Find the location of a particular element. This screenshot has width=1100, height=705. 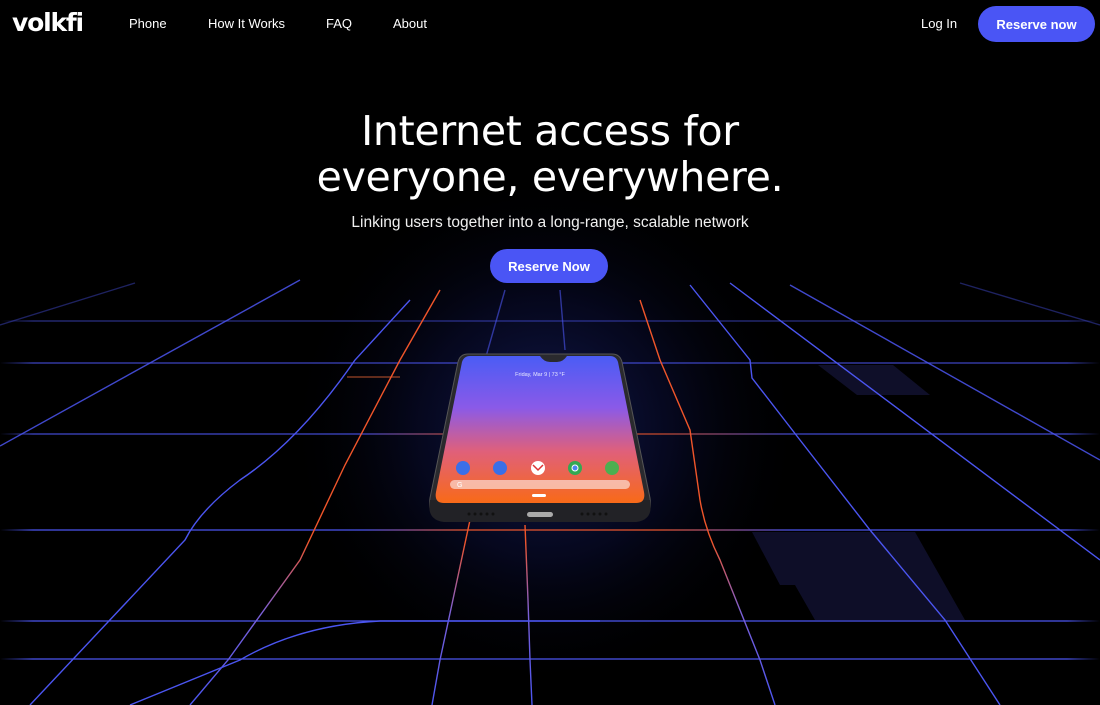

google-search-glyph: G is located at coordinates (459, 485).